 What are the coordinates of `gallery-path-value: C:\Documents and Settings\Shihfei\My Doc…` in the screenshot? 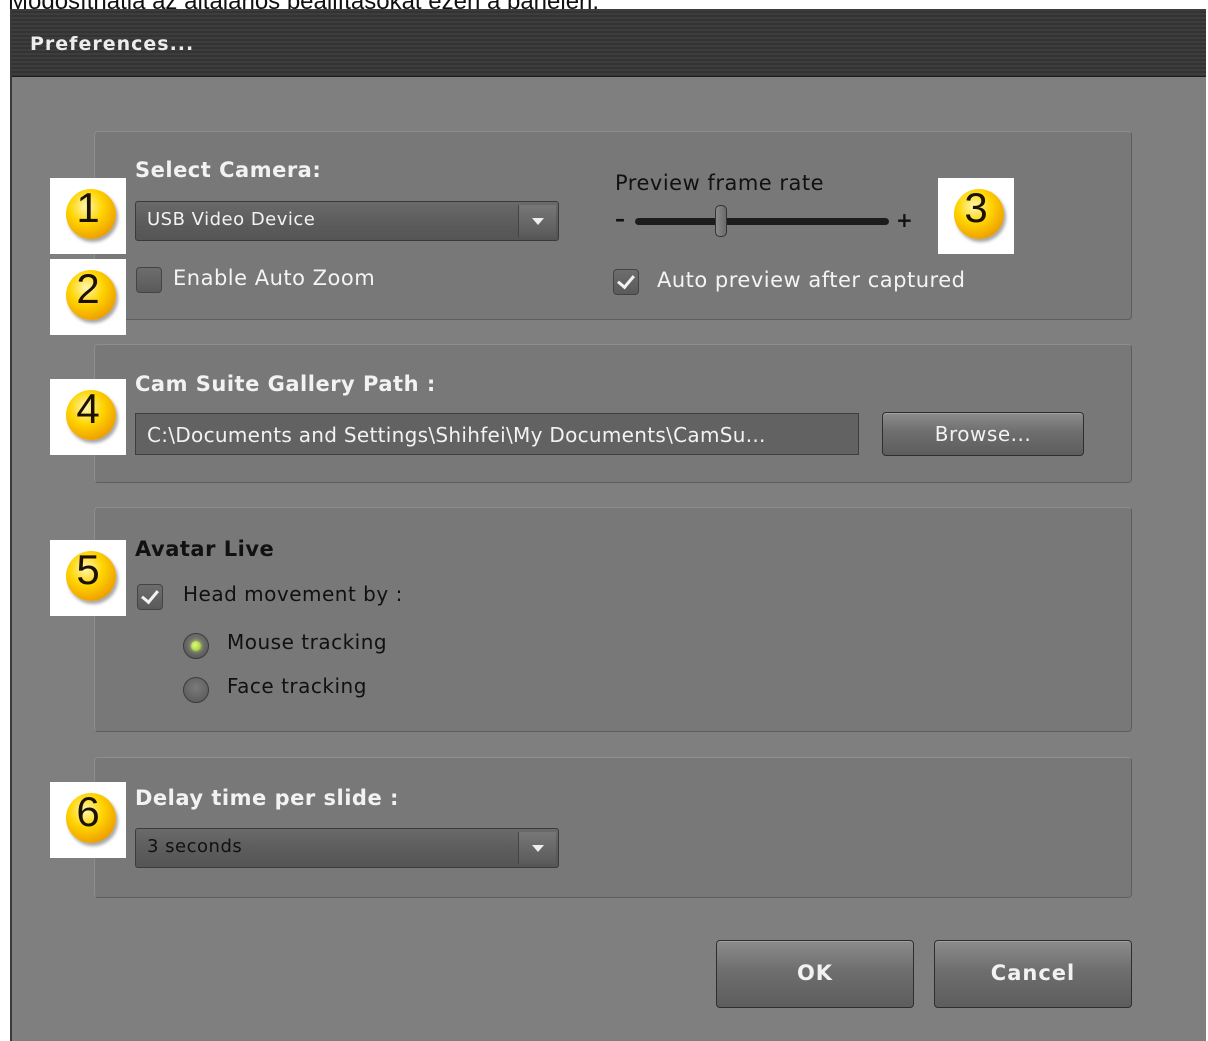 It's located at (456, 435).